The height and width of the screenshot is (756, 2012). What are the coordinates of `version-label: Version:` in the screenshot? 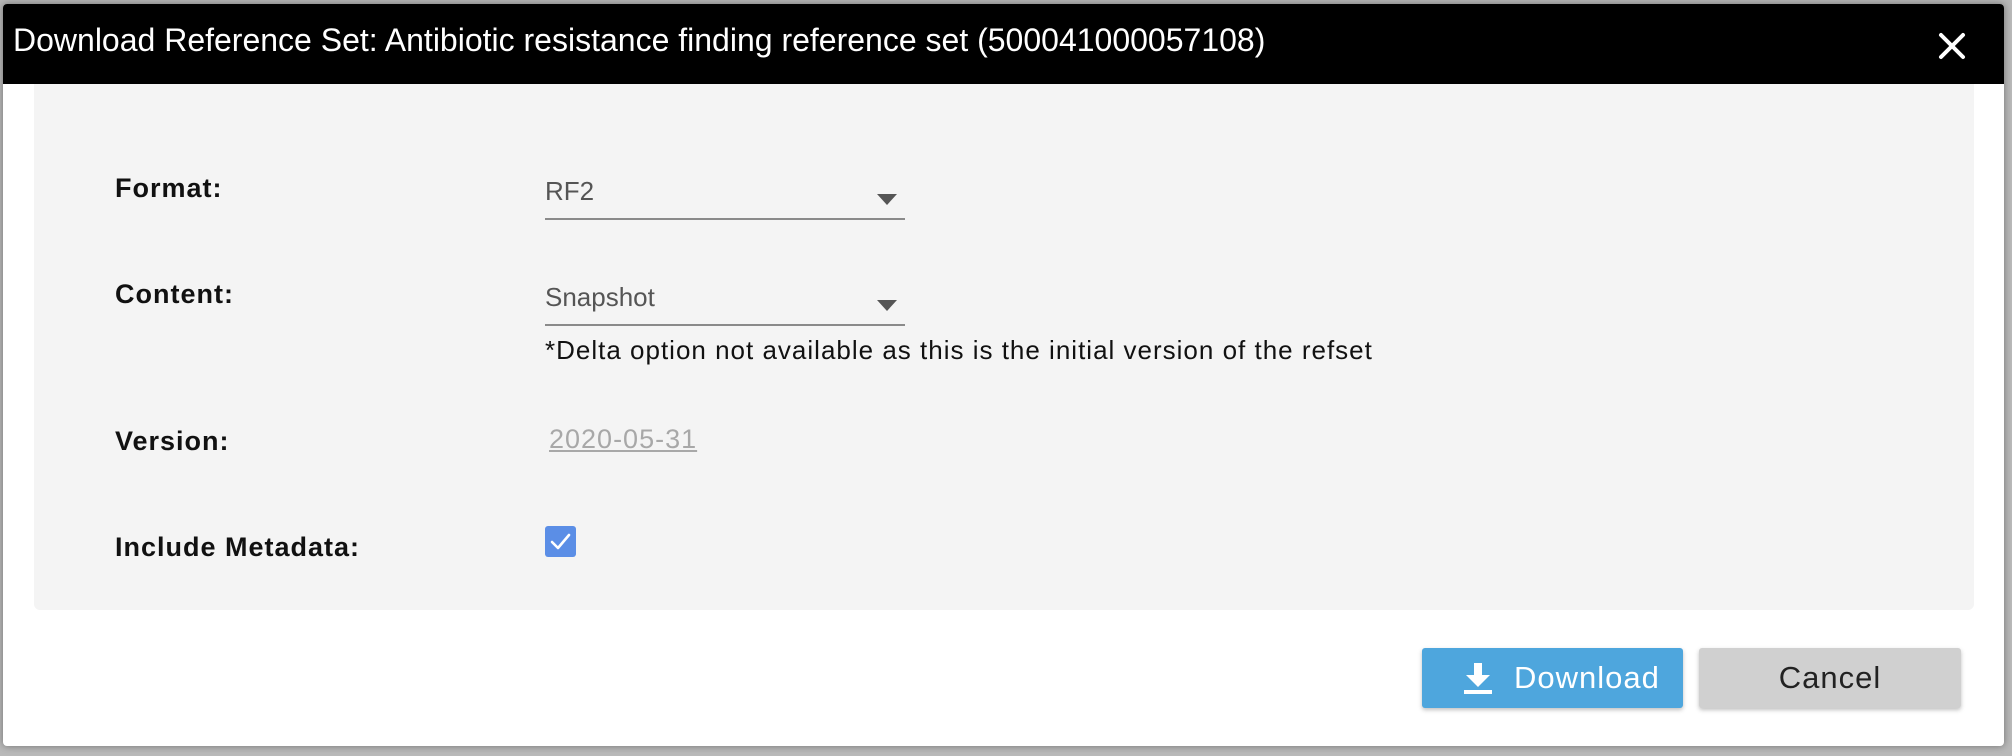 It's located at (172, 441).